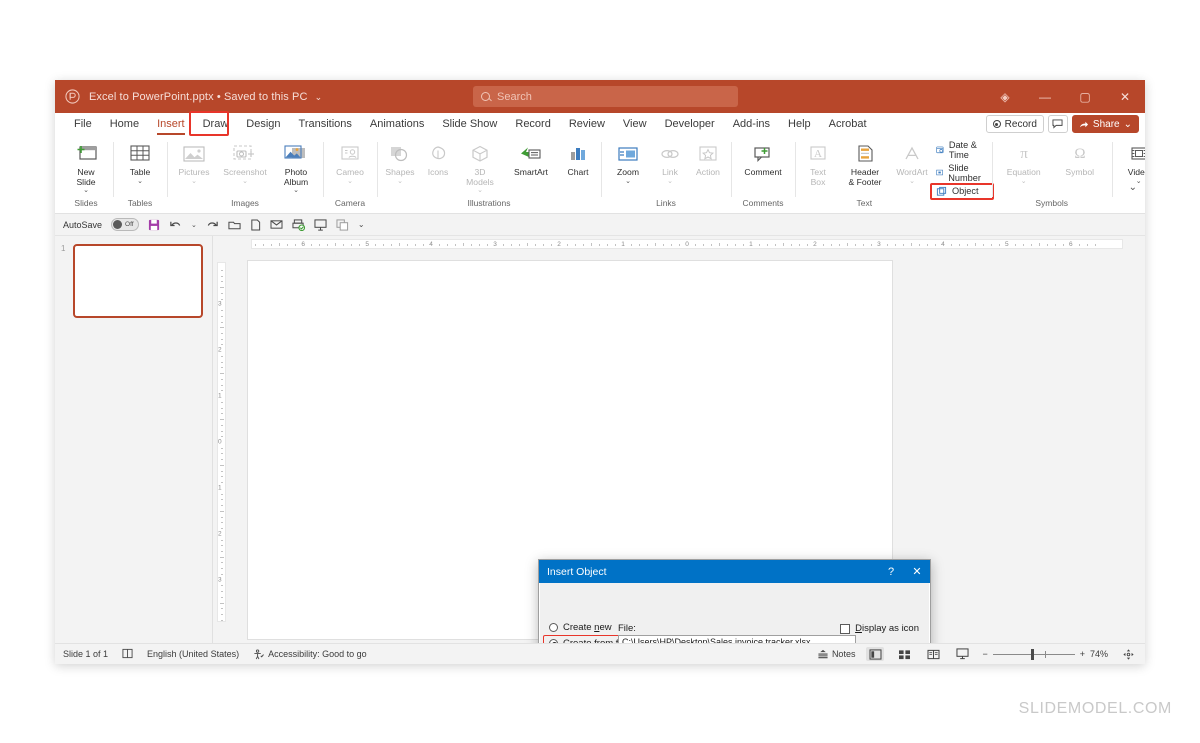  What do you see at coordinates (127, 654) in the screenshot?
I see `notes-page-icon` at bounding box center [127, 654].